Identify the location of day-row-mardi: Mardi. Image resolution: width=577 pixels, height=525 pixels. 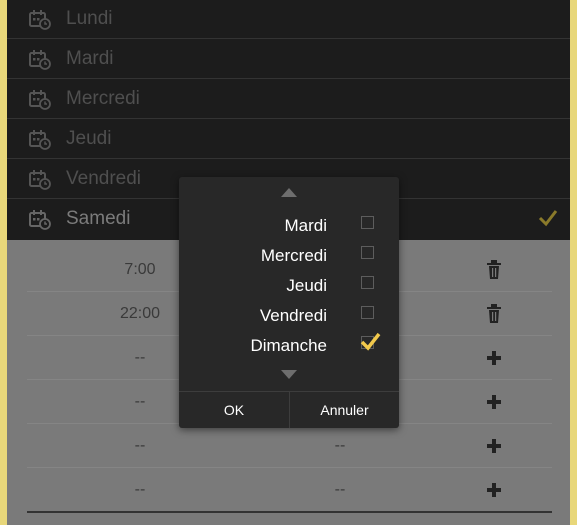
(288, 59).